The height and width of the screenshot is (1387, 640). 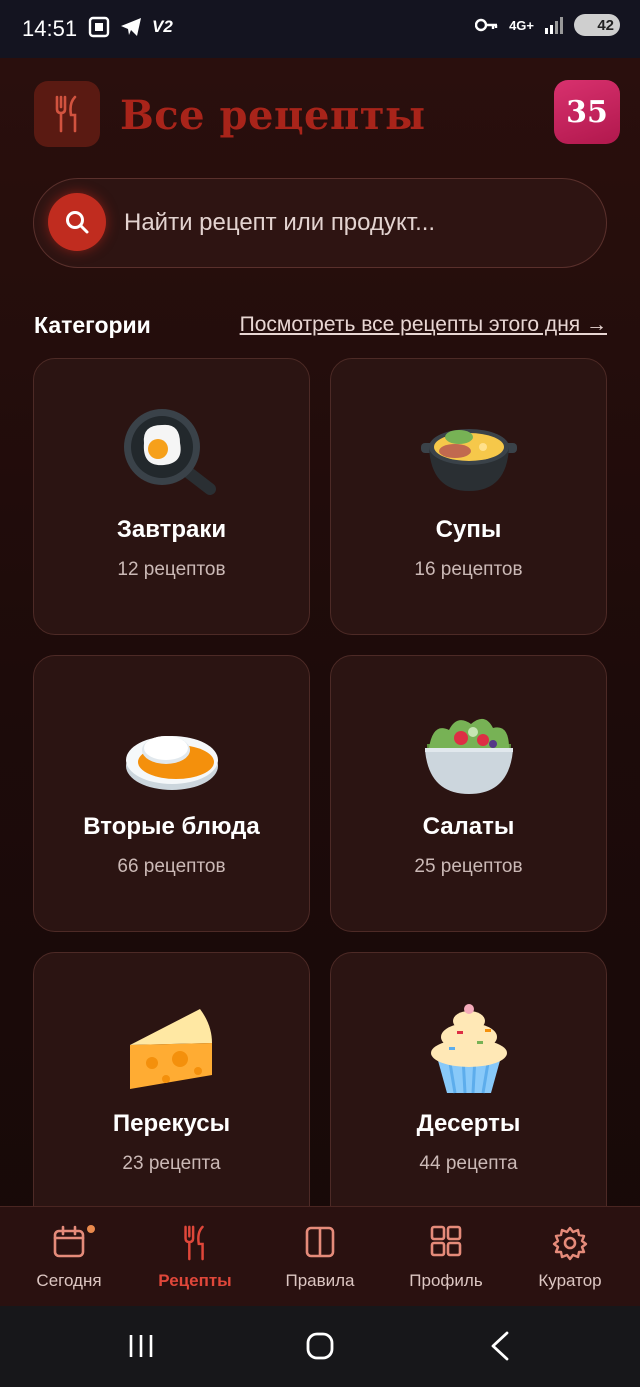 What do you see at coordinates (468, 529) in the screenshot?
I see `category-name: Супы` at bounding box center [468, 529].